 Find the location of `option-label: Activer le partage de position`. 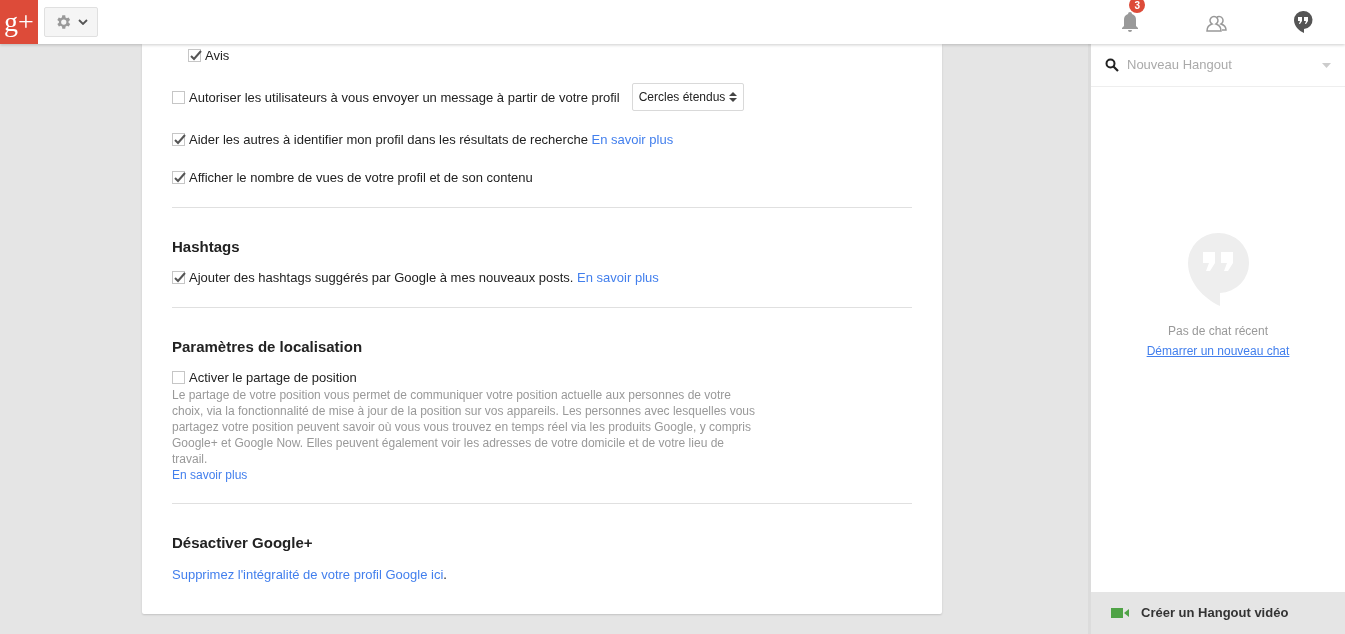

option-label: Activer le partage de position is located at coordinates (273, 378).